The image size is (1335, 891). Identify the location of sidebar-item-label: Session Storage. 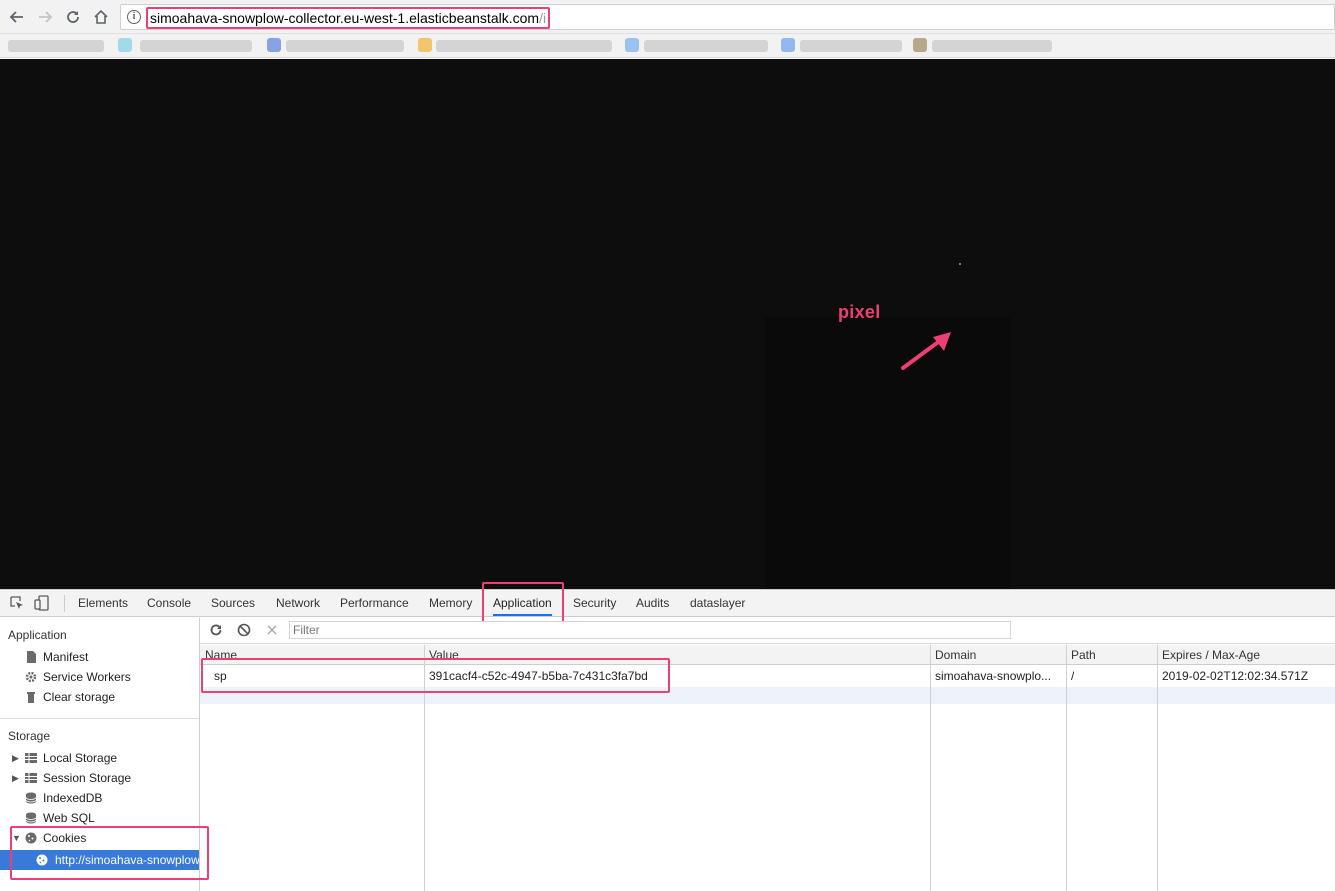
(87, 778).